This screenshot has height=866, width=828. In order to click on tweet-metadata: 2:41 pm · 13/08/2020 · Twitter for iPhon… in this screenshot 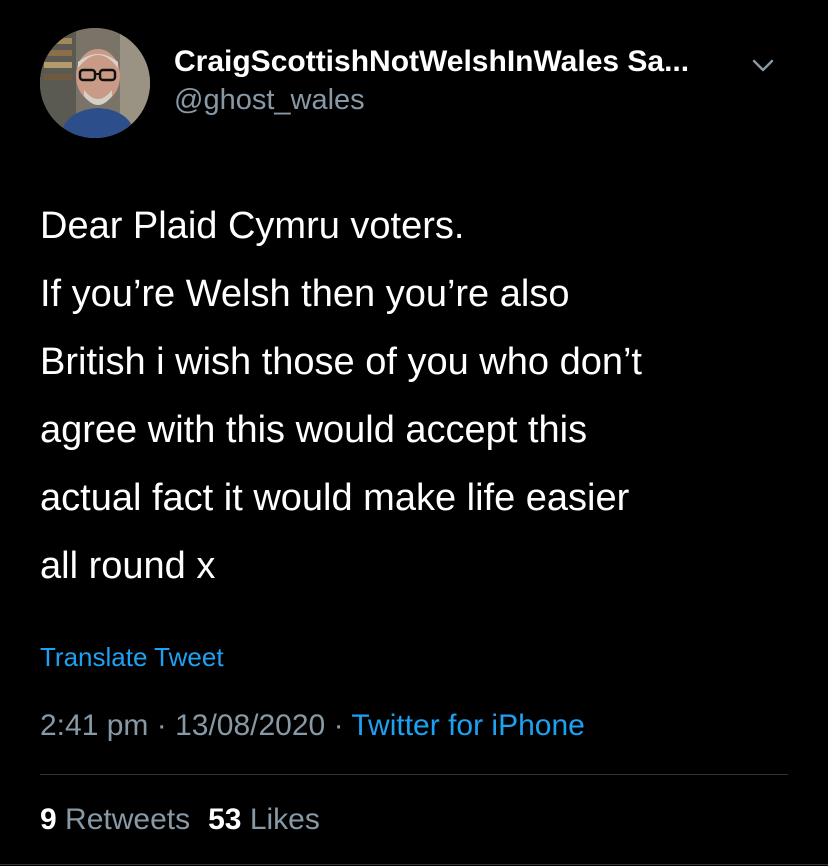, I will do `click(312, 726)`.